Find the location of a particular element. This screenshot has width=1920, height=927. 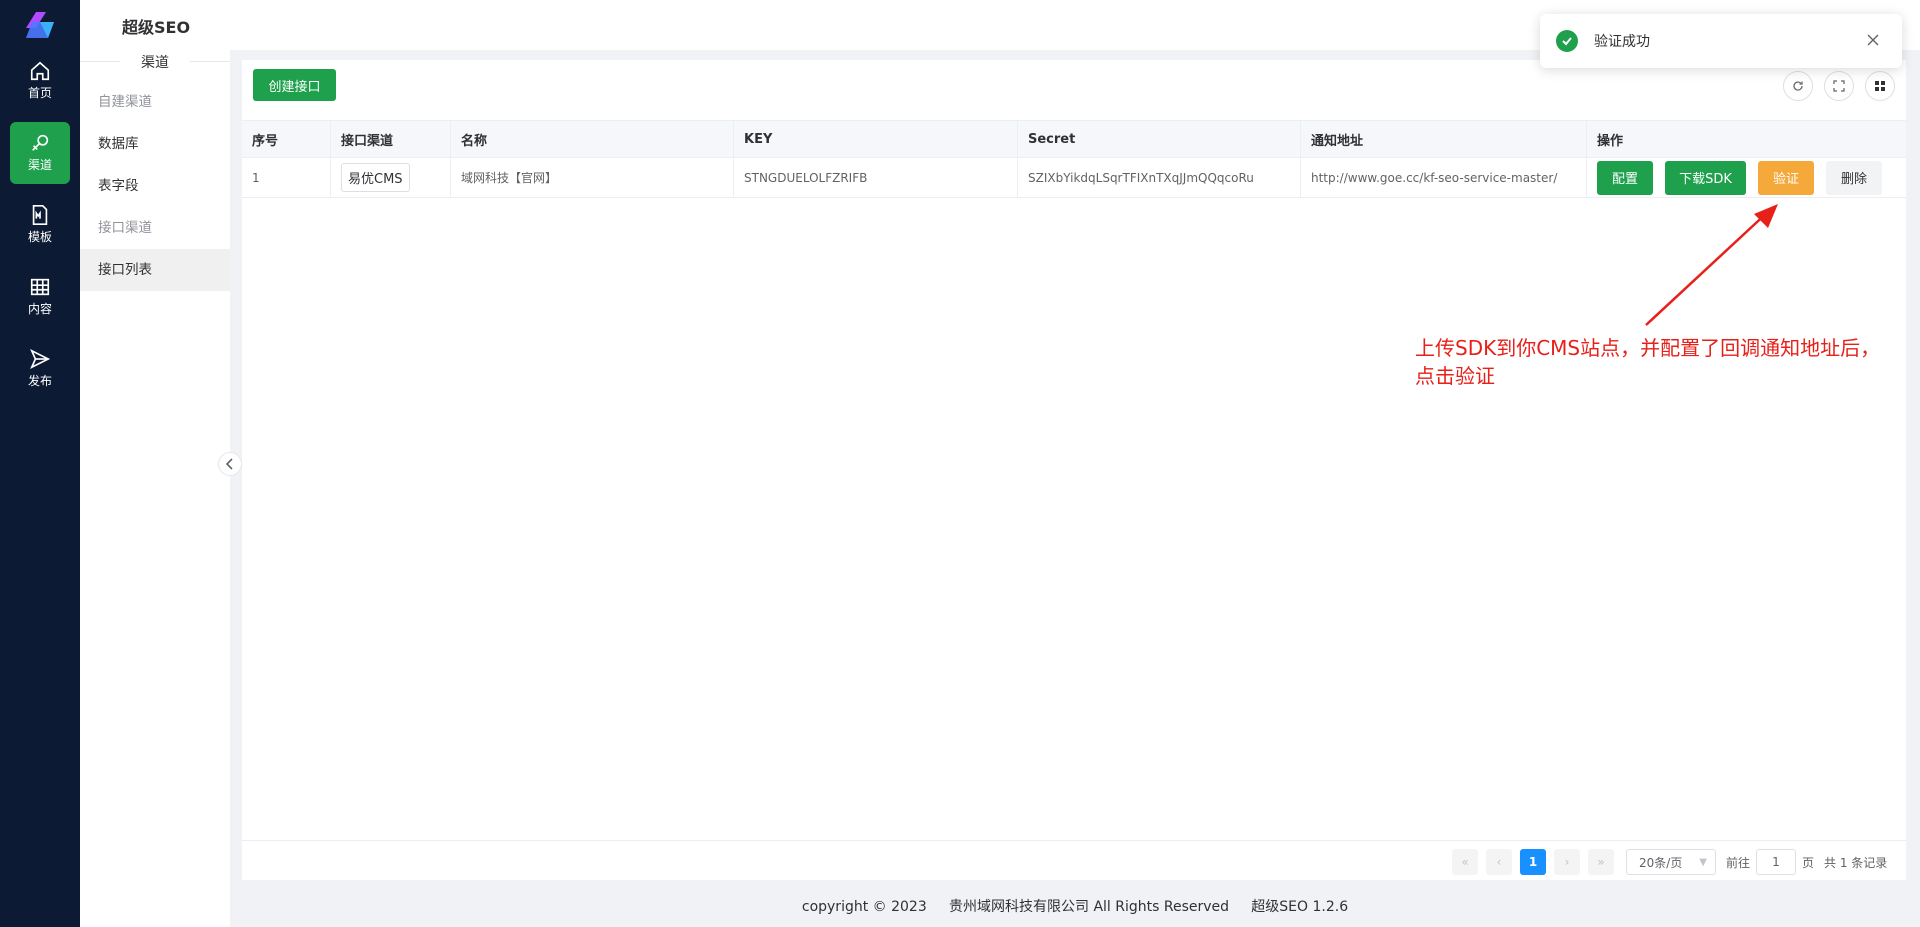

subnav-item-self-built: 自建渠道 is located at coordinates (155, 102).